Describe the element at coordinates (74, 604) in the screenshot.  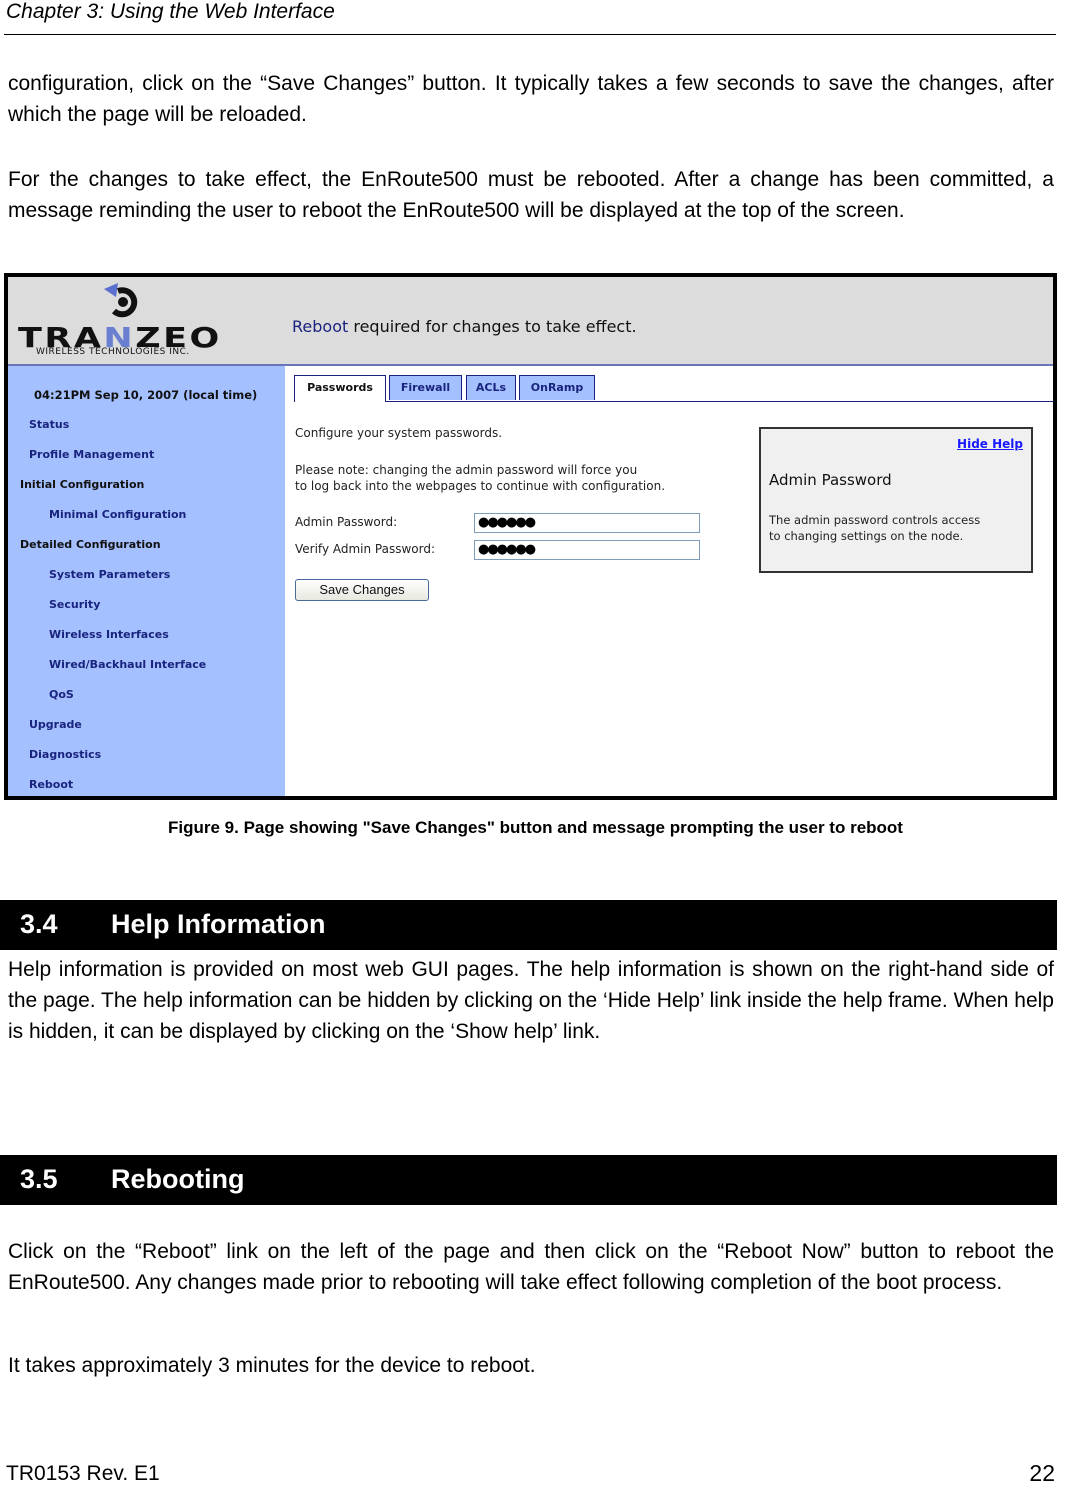
I see `sidebar-item-security: Security` at that location.